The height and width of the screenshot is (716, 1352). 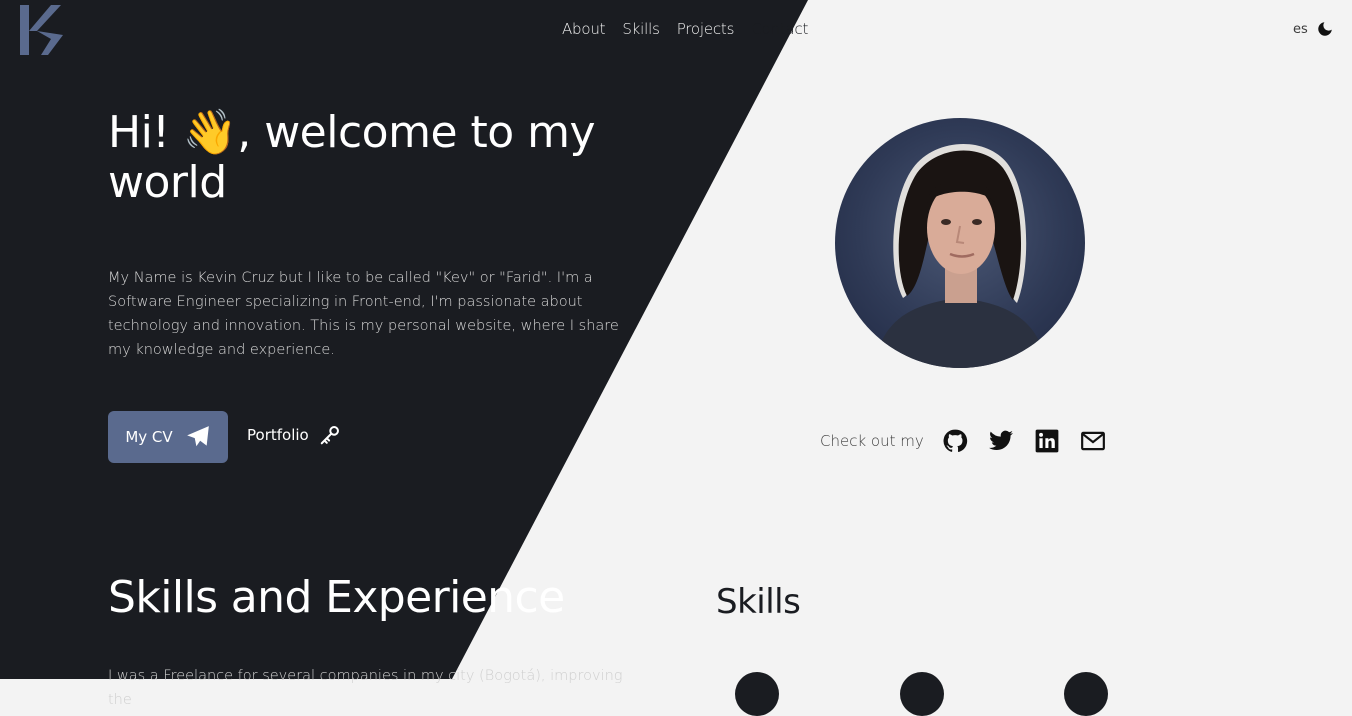 What do you see at coordinates (1093, 441) in the screenshot?
I see `mail-icon` at bounding box center [1093, 441].